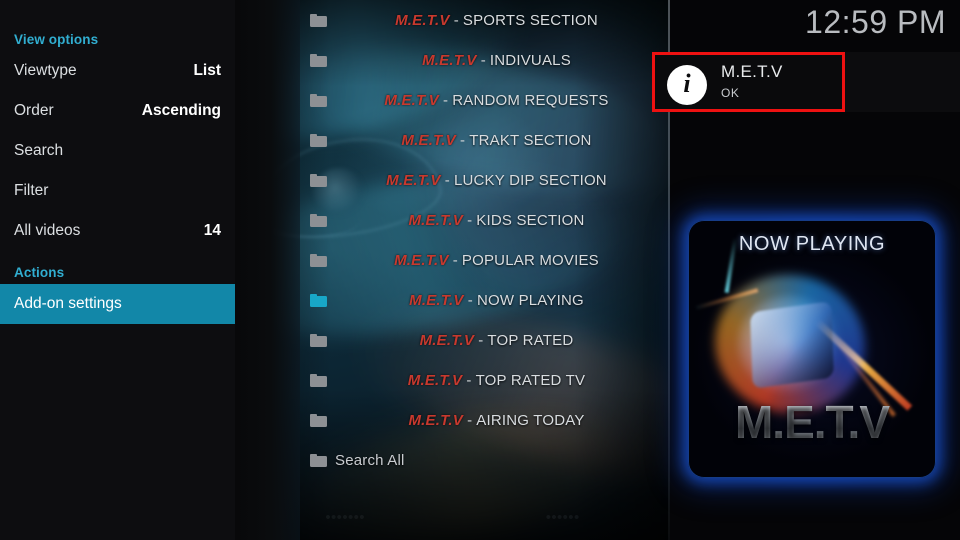 This screenshot has width=960, height=540. I want to click on list-item-text: Search All, so click(452, 460).